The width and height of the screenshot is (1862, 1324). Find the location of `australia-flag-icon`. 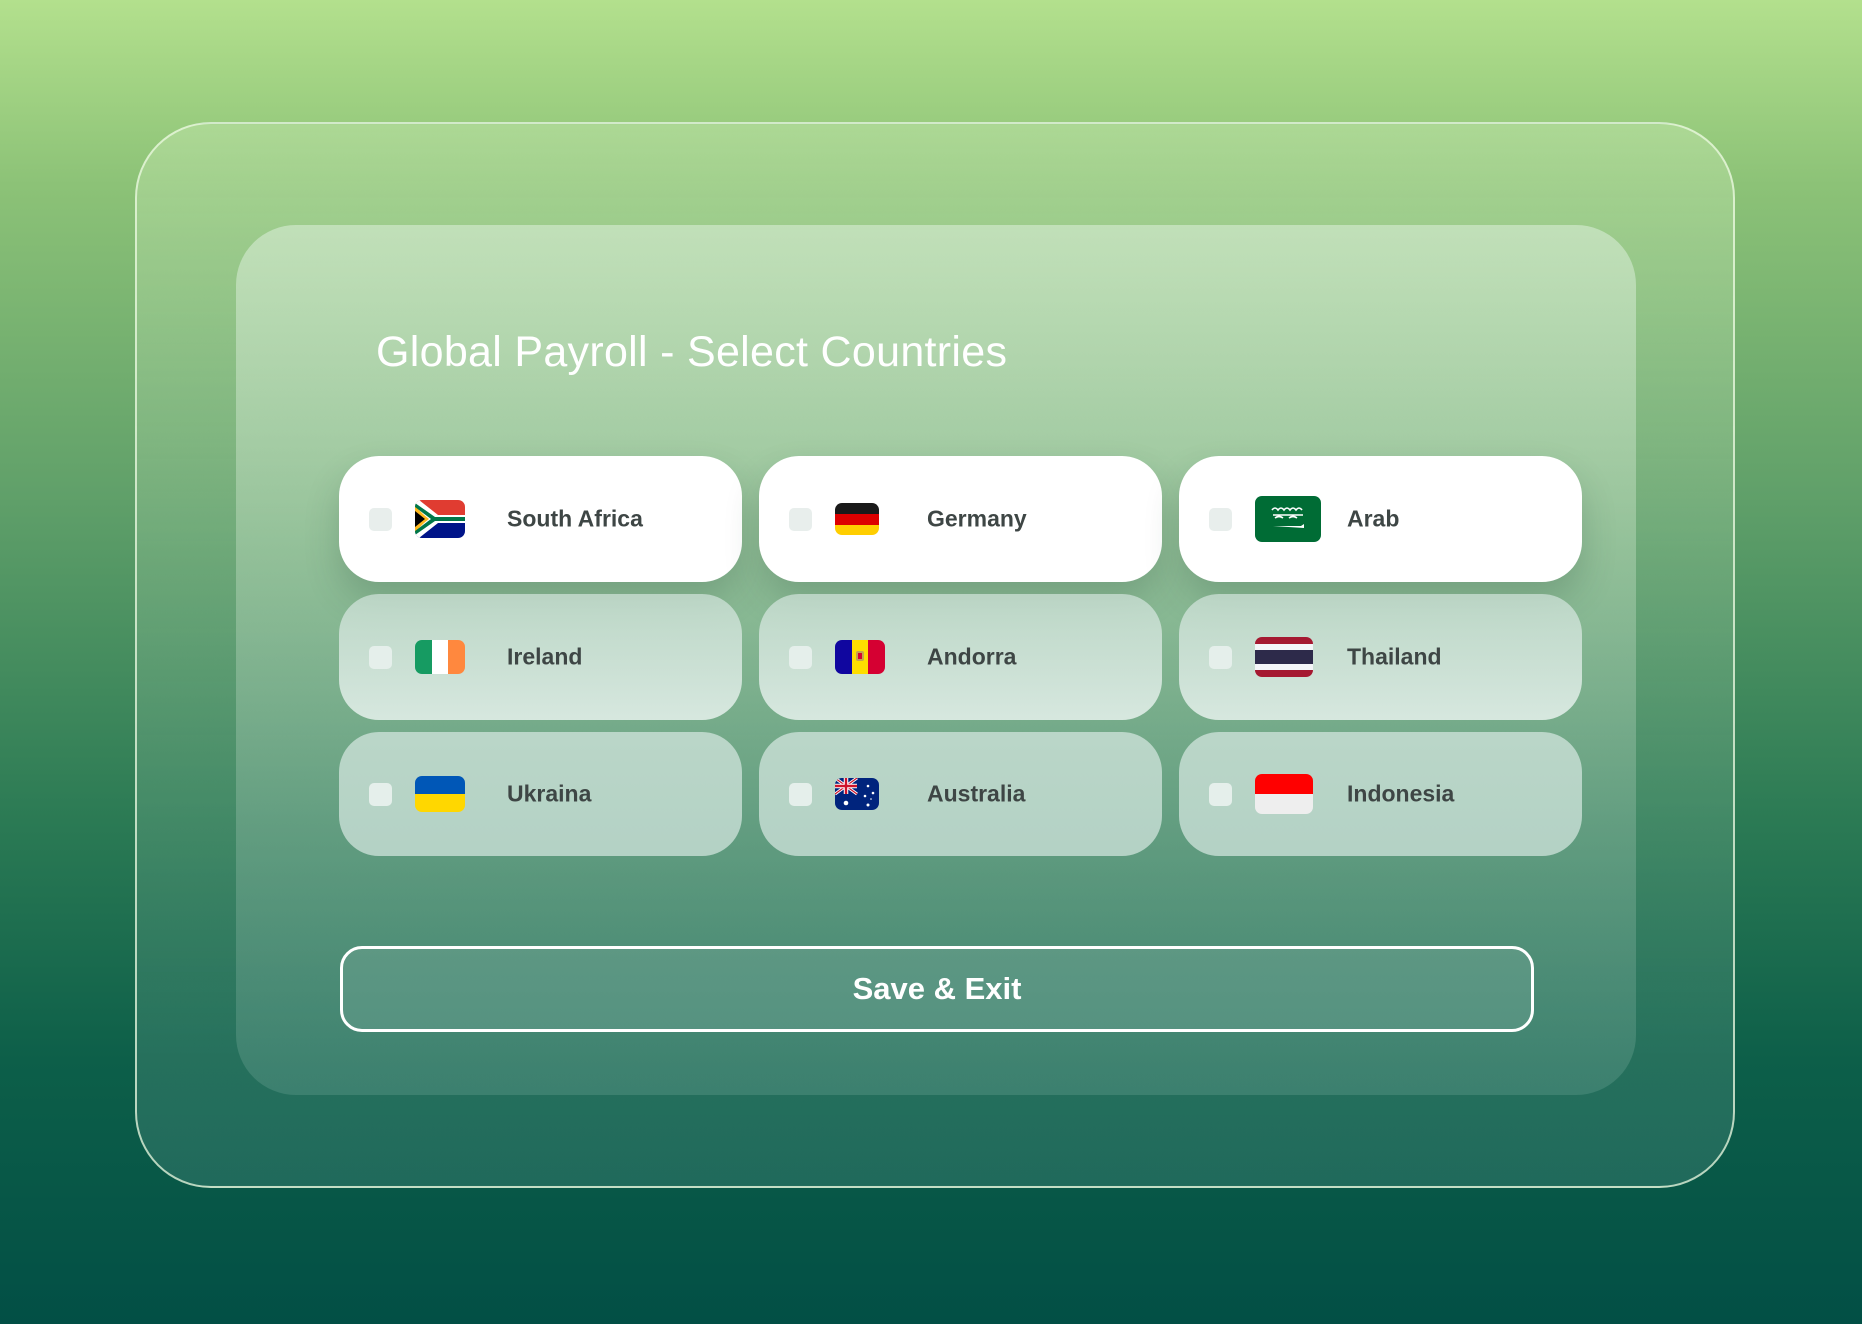

australia-flag-icon is located at coordinates (857, 794).